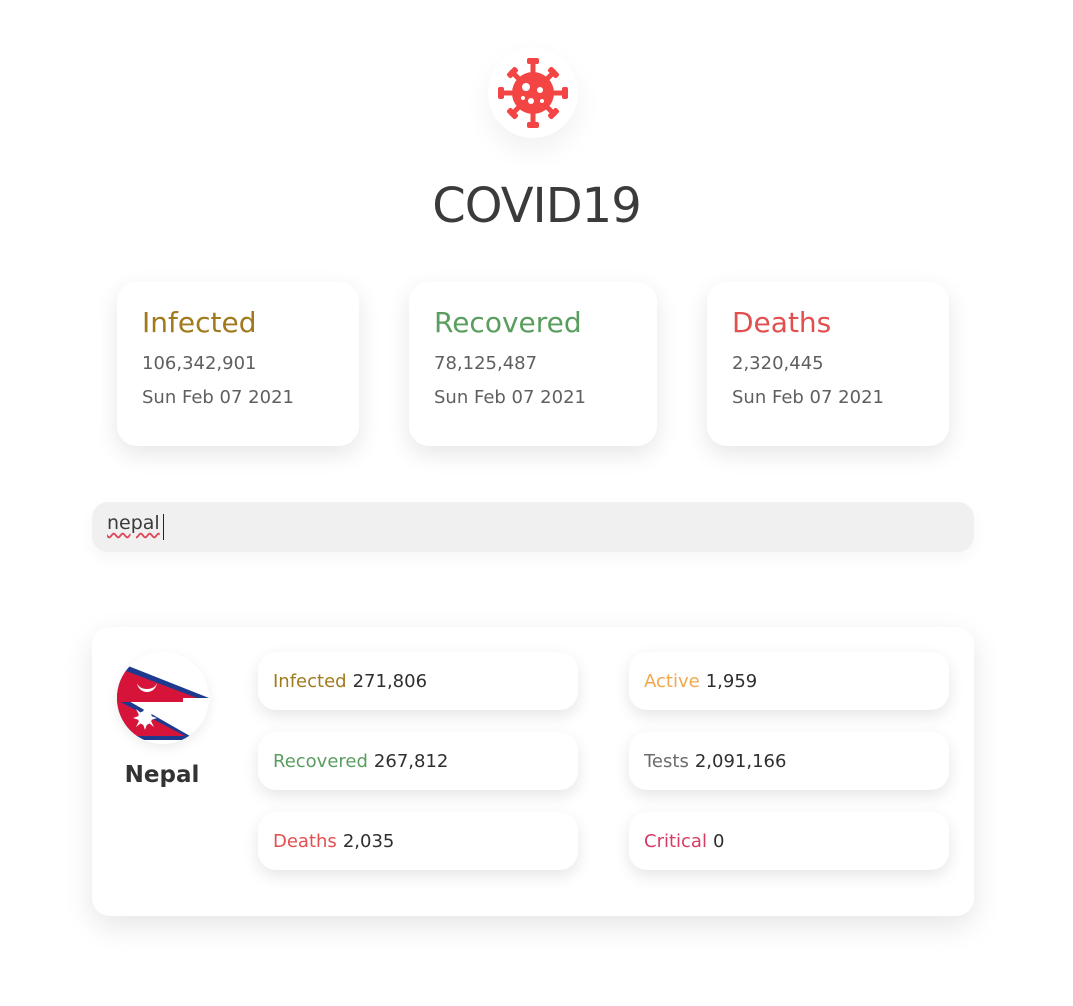  I want to click on country-tests-stat: Tests 2,091,166, so click(789, 761).